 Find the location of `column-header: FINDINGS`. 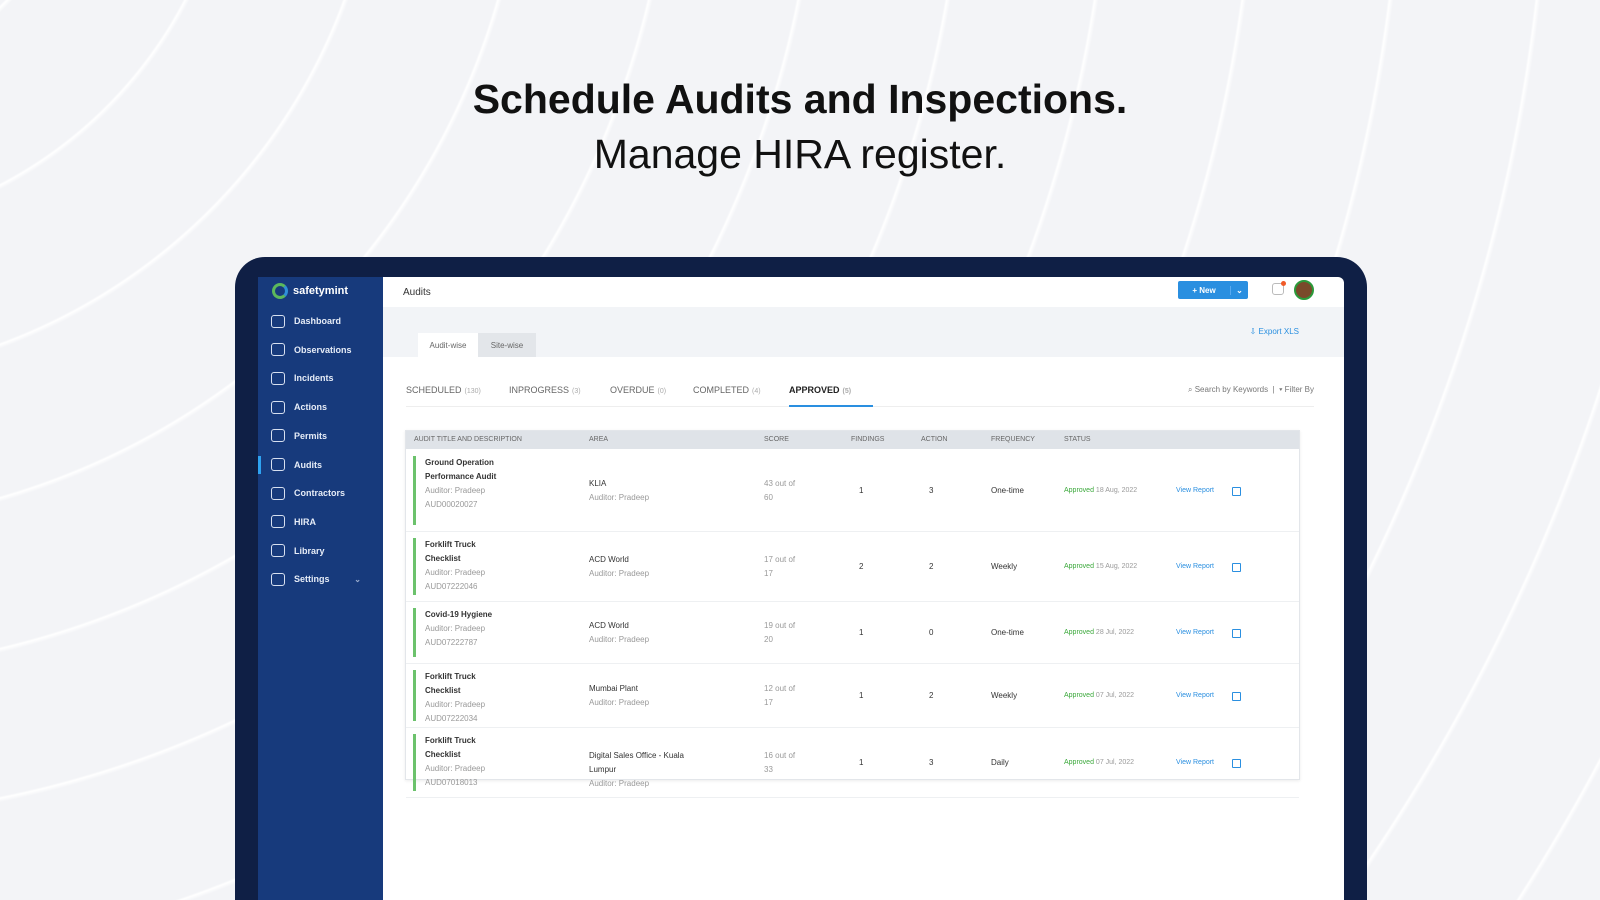

column-header: FINDINGS is located at coordinates (868, 439).